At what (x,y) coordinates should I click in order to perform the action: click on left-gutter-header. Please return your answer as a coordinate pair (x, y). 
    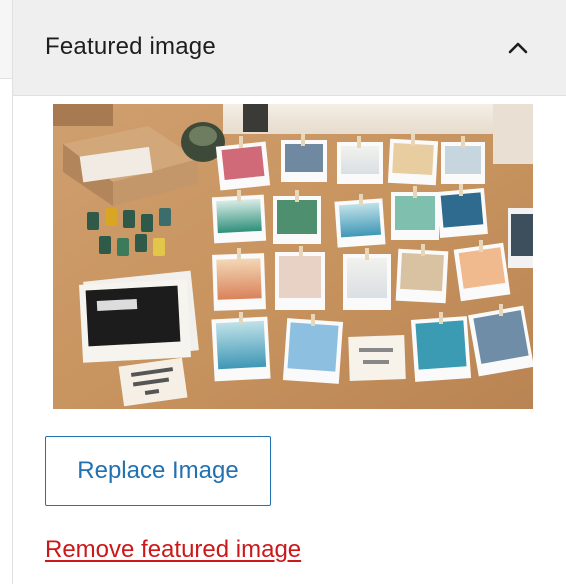
    Looking at the image, I should click on (6, 39).